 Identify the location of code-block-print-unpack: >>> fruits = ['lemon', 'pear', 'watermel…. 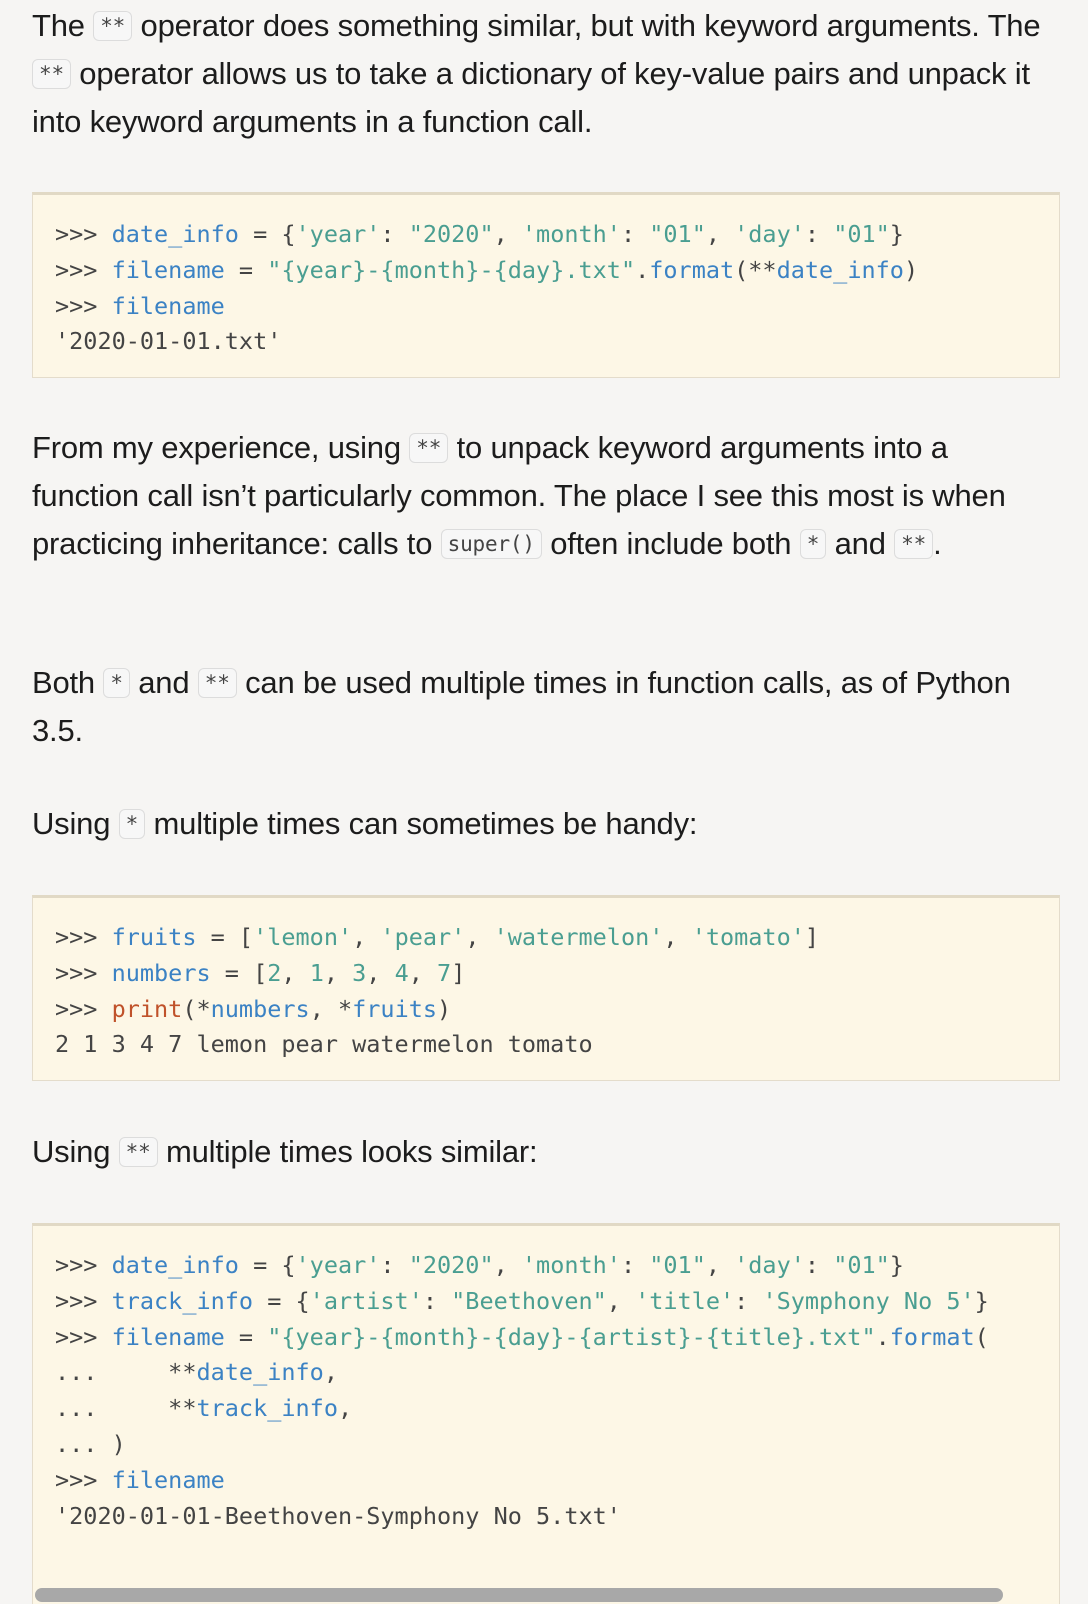
(546, 988).